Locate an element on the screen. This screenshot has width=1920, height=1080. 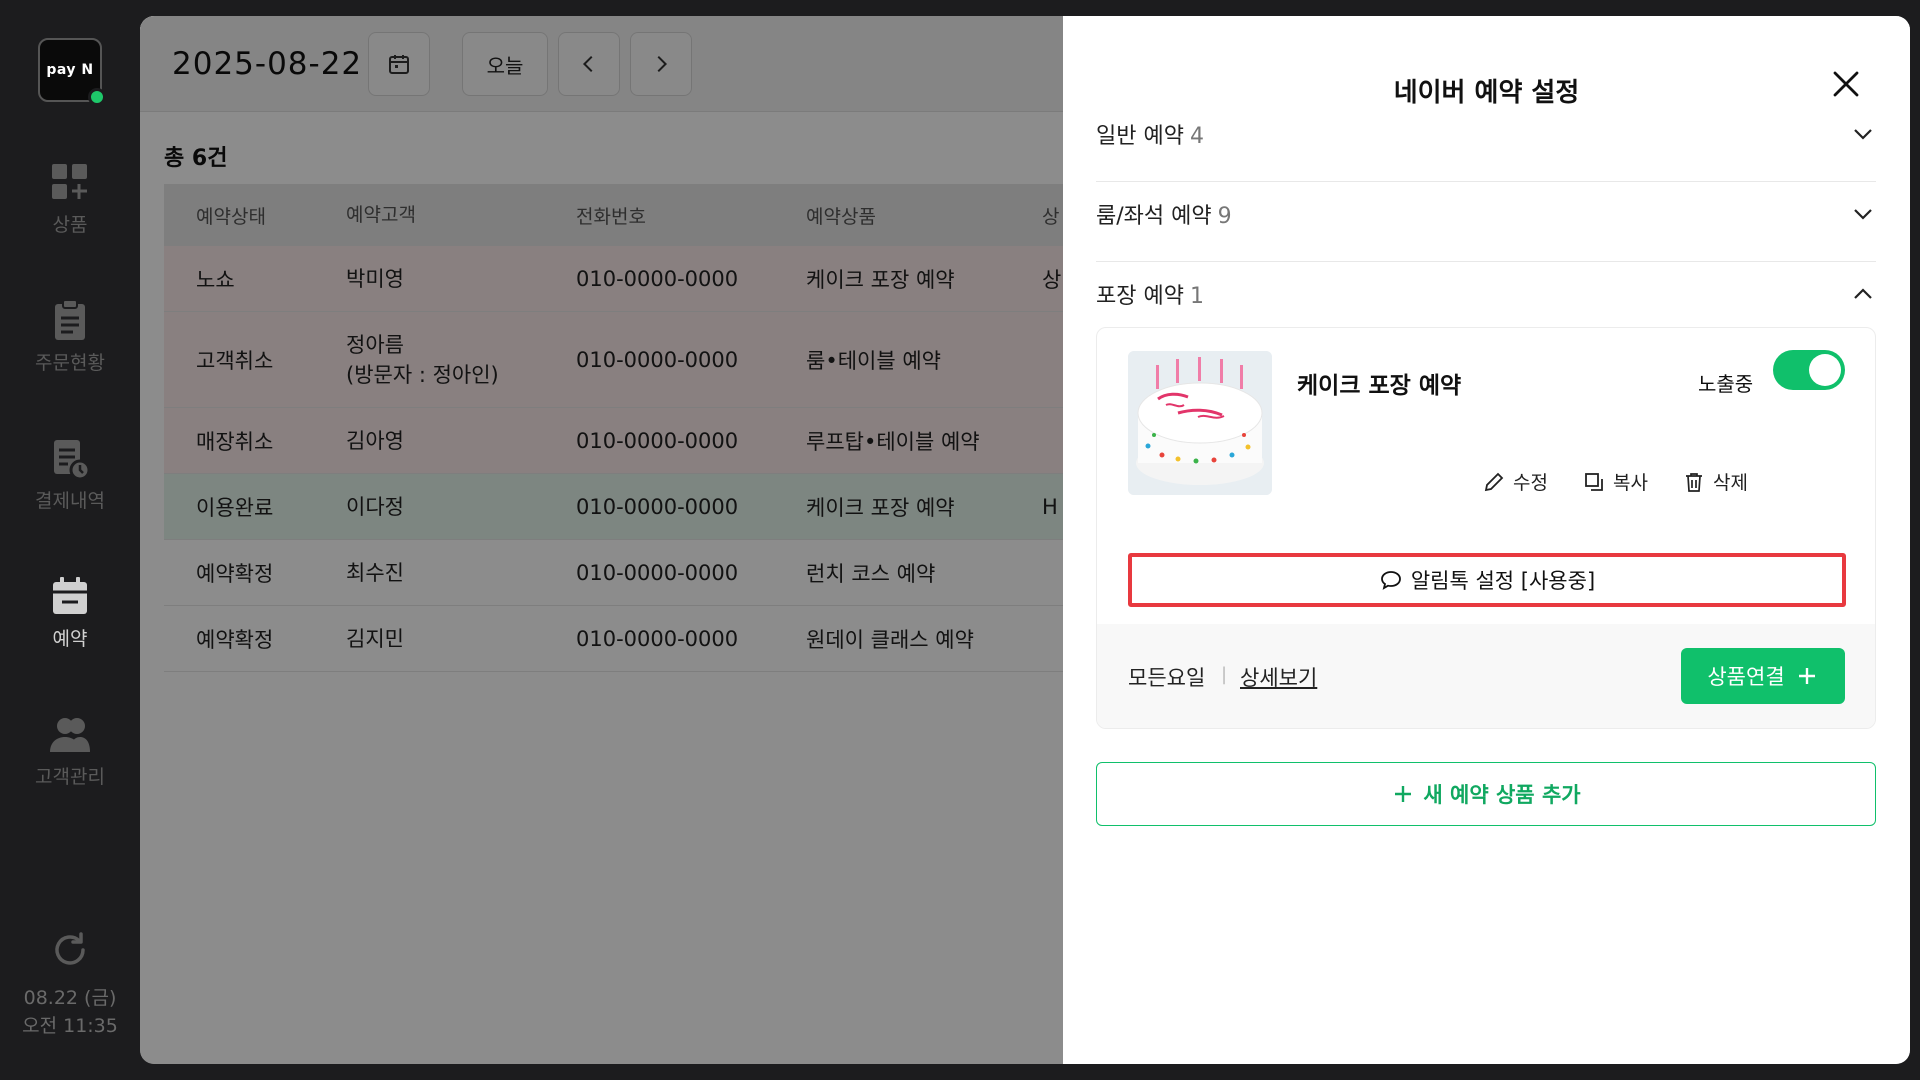
sidebar-item-label: 결제내역 is located at coordinates (70, 501).